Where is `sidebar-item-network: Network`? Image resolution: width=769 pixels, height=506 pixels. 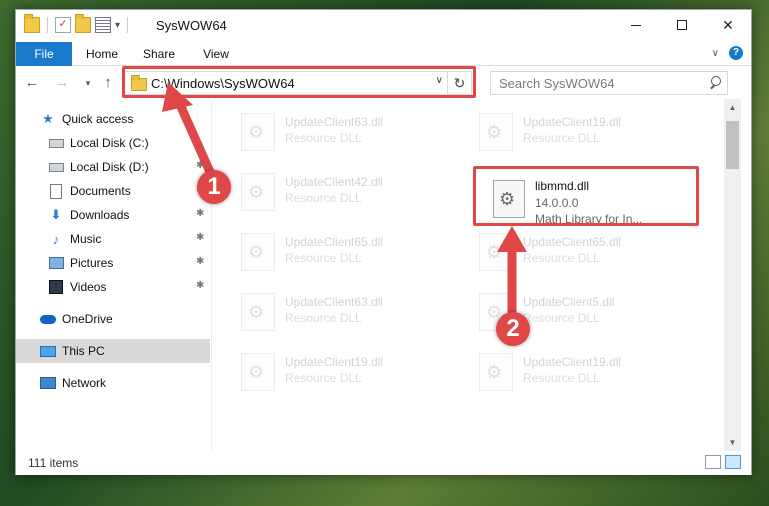 sidebar-item-network: Network is located at coordinates (113, 383).